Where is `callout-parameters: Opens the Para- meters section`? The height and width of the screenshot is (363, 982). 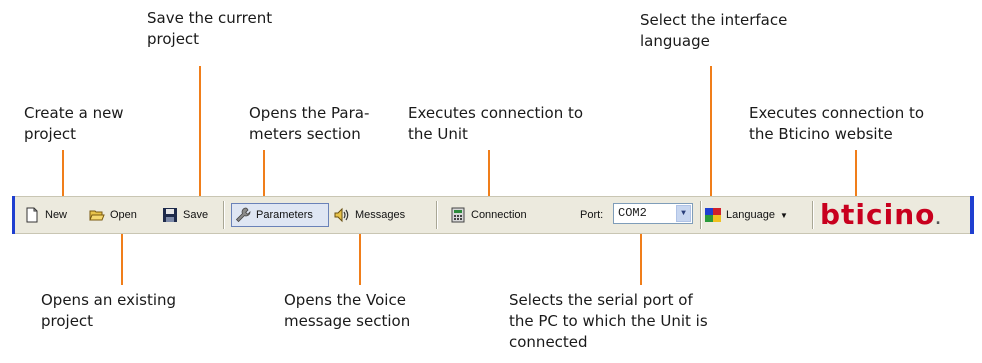 callout-parameters: Opens the Para- meters section is located at coordinates (309, 123).